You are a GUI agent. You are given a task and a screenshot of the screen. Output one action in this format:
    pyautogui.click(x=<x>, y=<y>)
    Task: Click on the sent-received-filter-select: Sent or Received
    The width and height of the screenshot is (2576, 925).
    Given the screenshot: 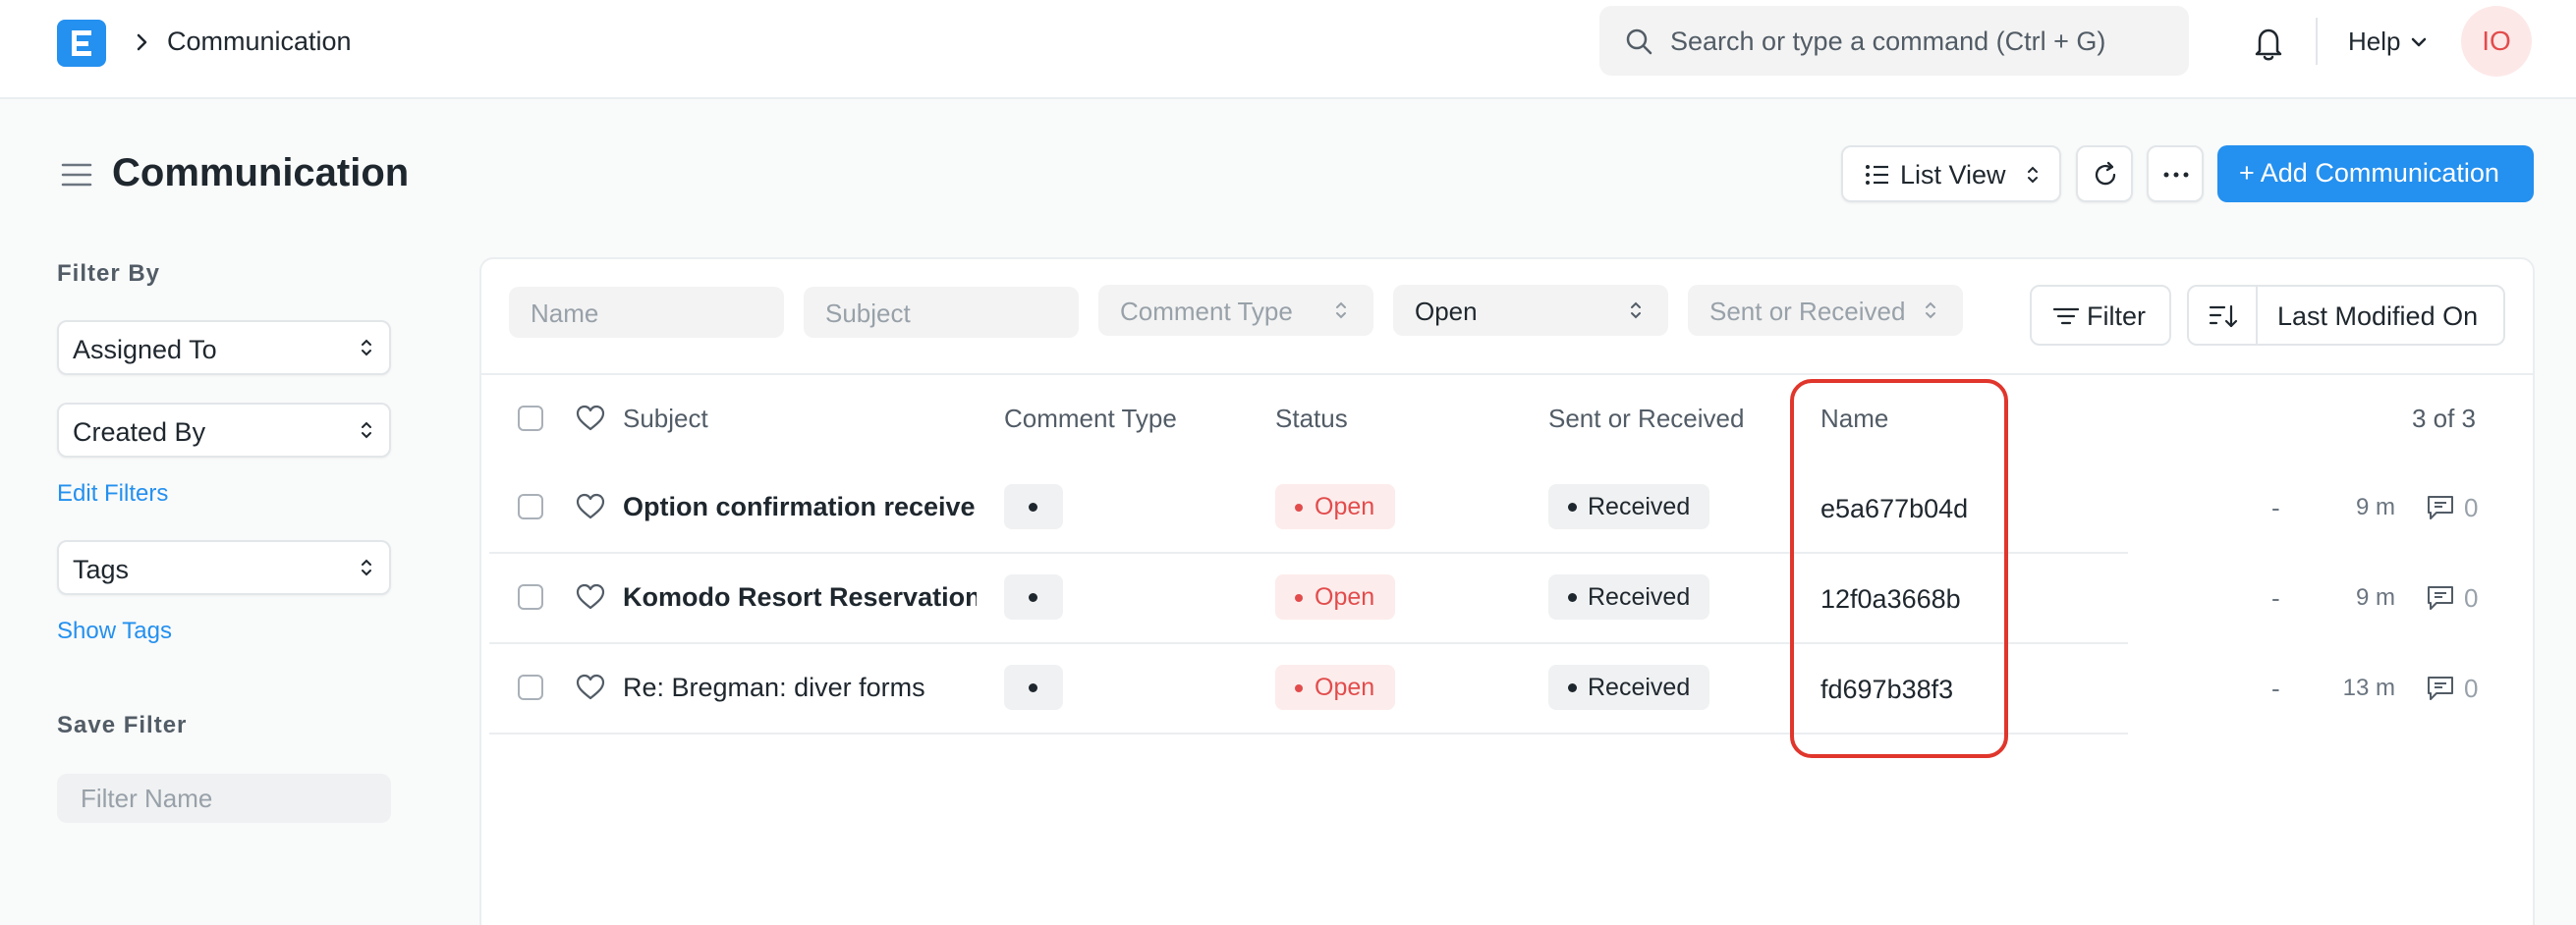 What is the action you would take?
    pyautogui.click(x=1825, y=310)
    